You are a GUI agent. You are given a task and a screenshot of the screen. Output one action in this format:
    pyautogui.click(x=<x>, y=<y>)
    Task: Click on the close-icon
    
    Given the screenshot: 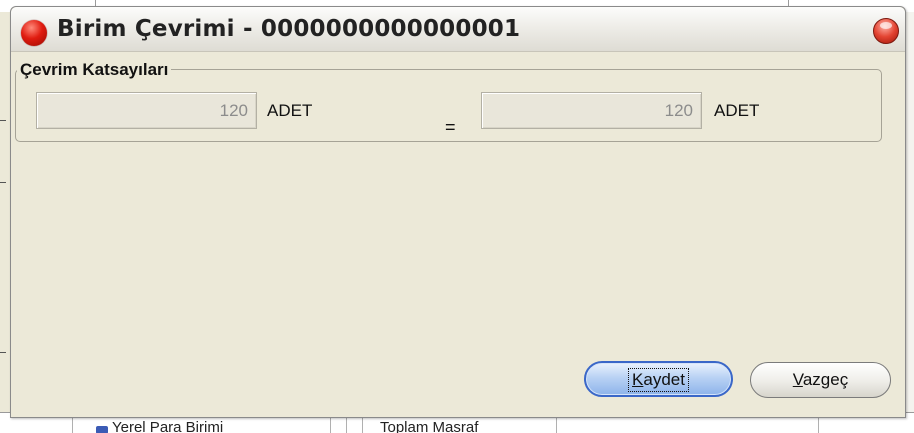 What is the action you would take?
    pyautogui.click(x=886, y=25)
    